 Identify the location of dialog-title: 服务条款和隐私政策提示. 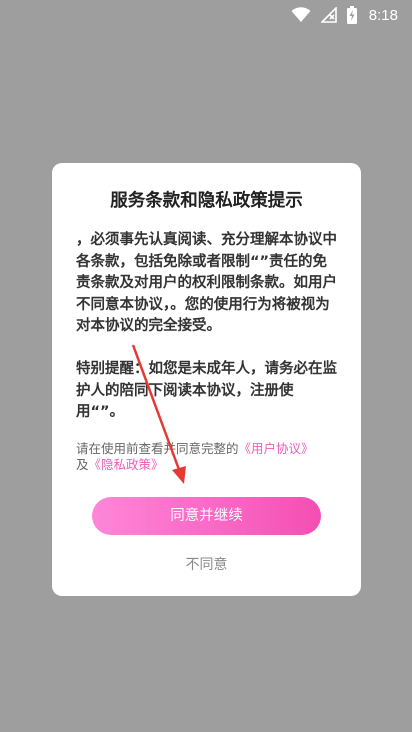
(206, 201).